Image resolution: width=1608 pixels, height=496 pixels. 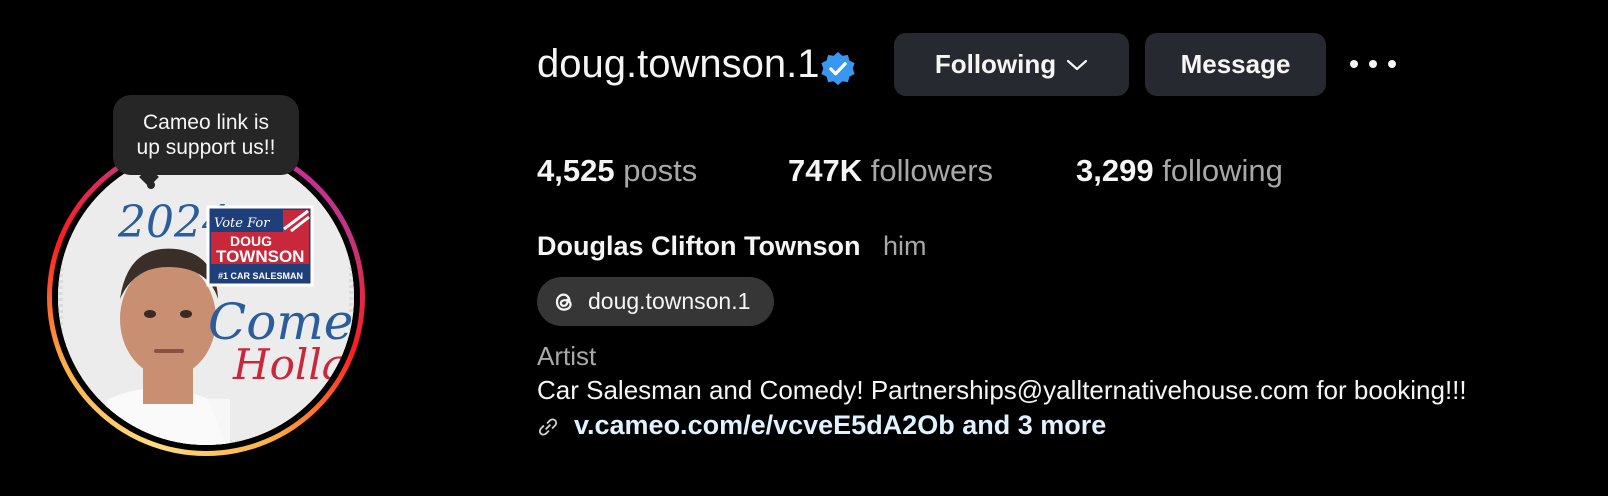 What do you see at coordinates (669, 301) in the screenshot?
I see `threads-handle: doug.townson.1` at bounding box center [669, 301].